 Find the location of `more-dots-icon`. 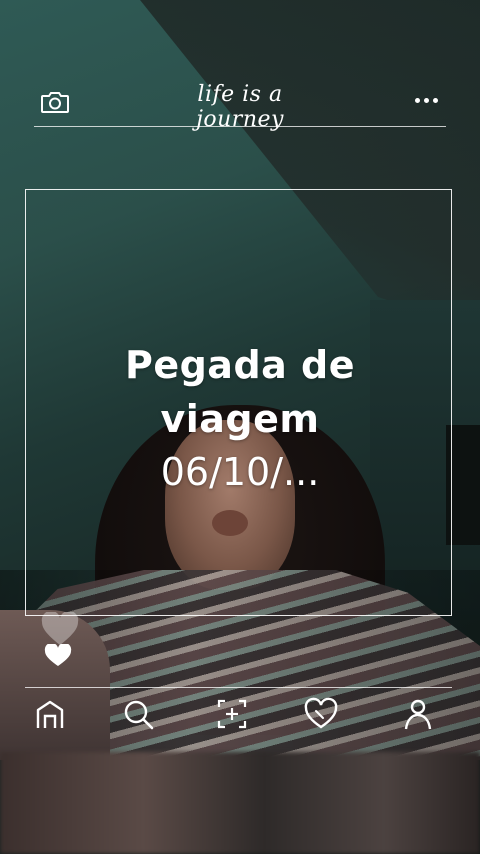

more-dots-icon is located at coordinates (427, 101).